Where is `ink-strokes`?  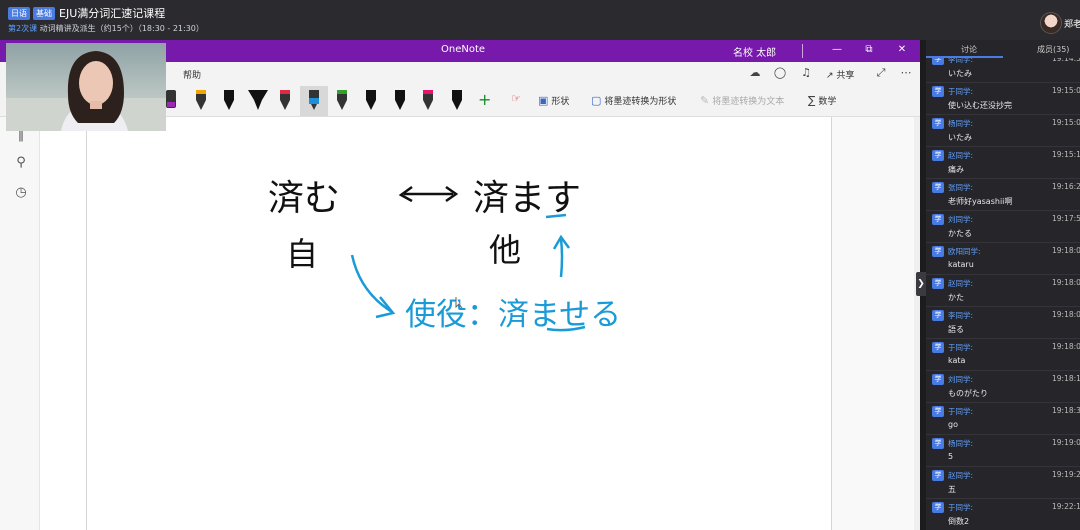
ink-strokes is located at coordinates (468, 258).